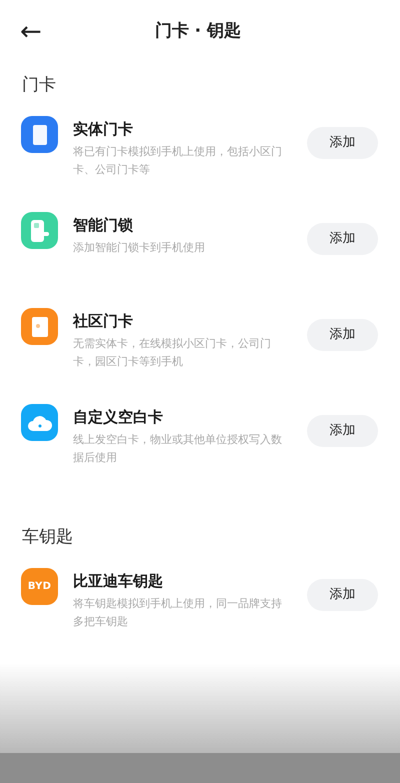 The width and height of the screenshot is (400, 783). What do you see at coordinates (178, 161) in the screenshot?
I see `item-description: 将已有门卡模拟到手机上使用，包括小区门卡、公司门卡等` at bounding box center [178, 161].